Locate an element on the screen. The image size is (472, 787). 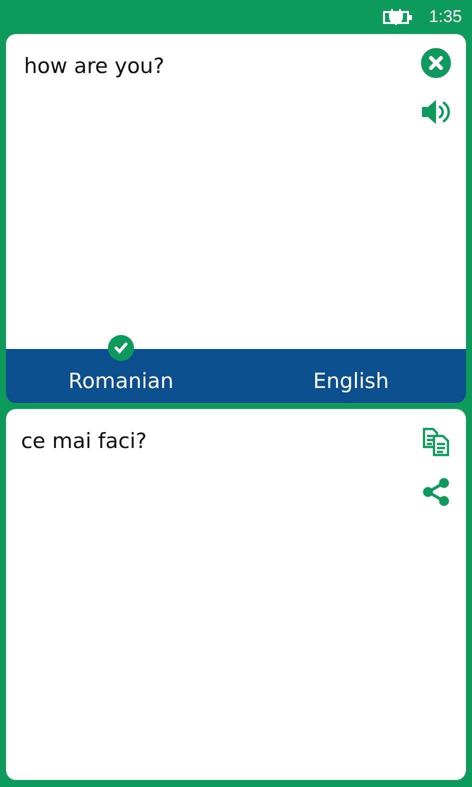
clear-button is located at coordinates (436, 63).